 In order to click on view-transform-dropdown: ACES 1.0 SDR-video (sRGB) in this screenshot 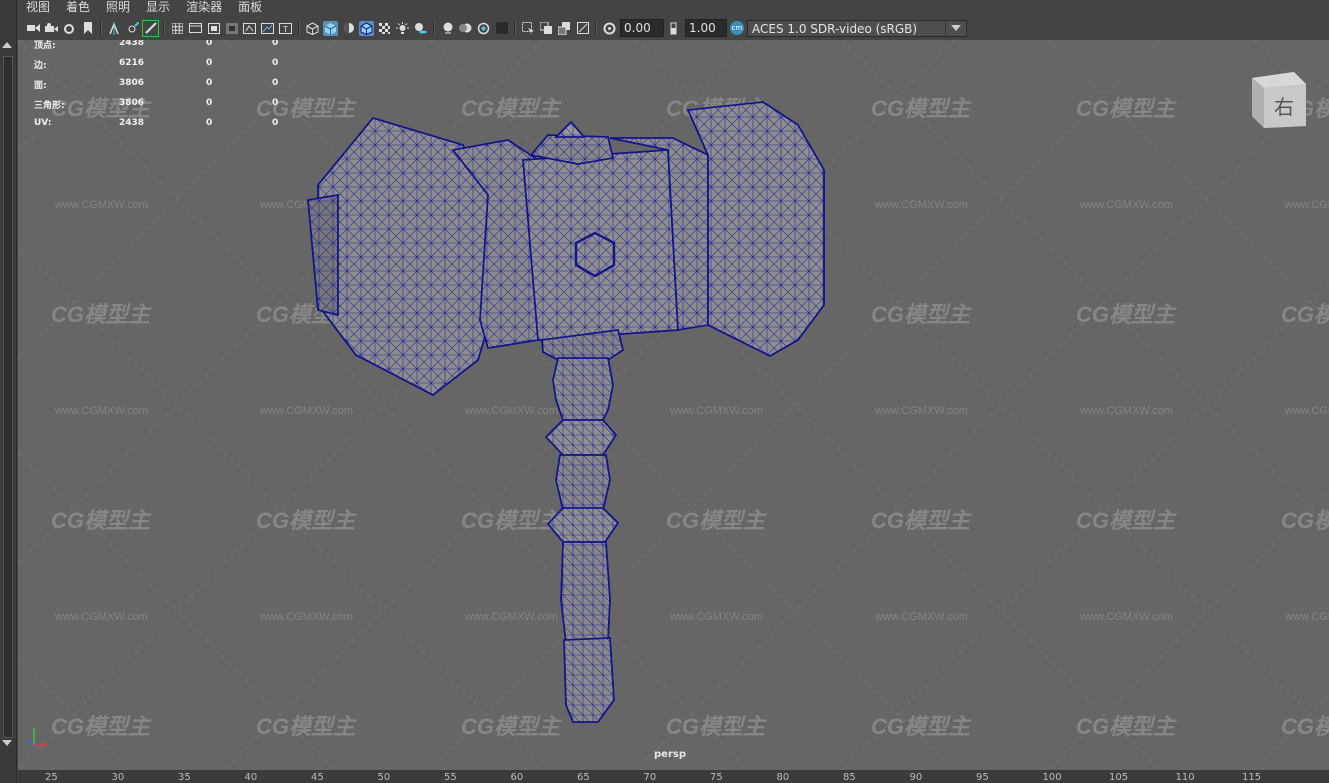, I will do `click(857, 28)`.